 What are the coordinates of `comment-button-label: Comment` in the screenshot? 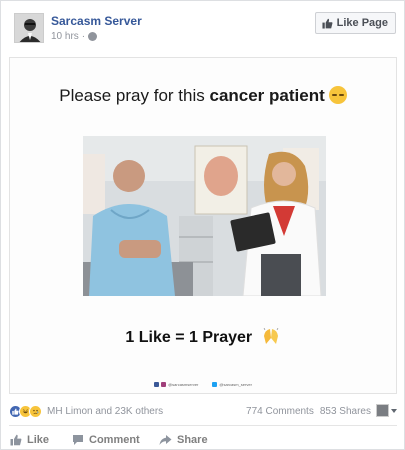 It's located at (114, 440).